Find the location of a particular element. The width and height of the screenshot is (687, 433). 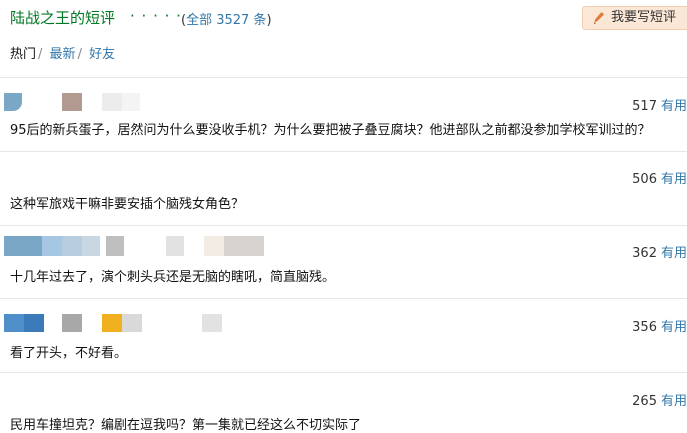

page-header: 陆战之王的短评 · · · · · · (全部 3527 条) 我要写短评 is located at coordinates (343, 17).